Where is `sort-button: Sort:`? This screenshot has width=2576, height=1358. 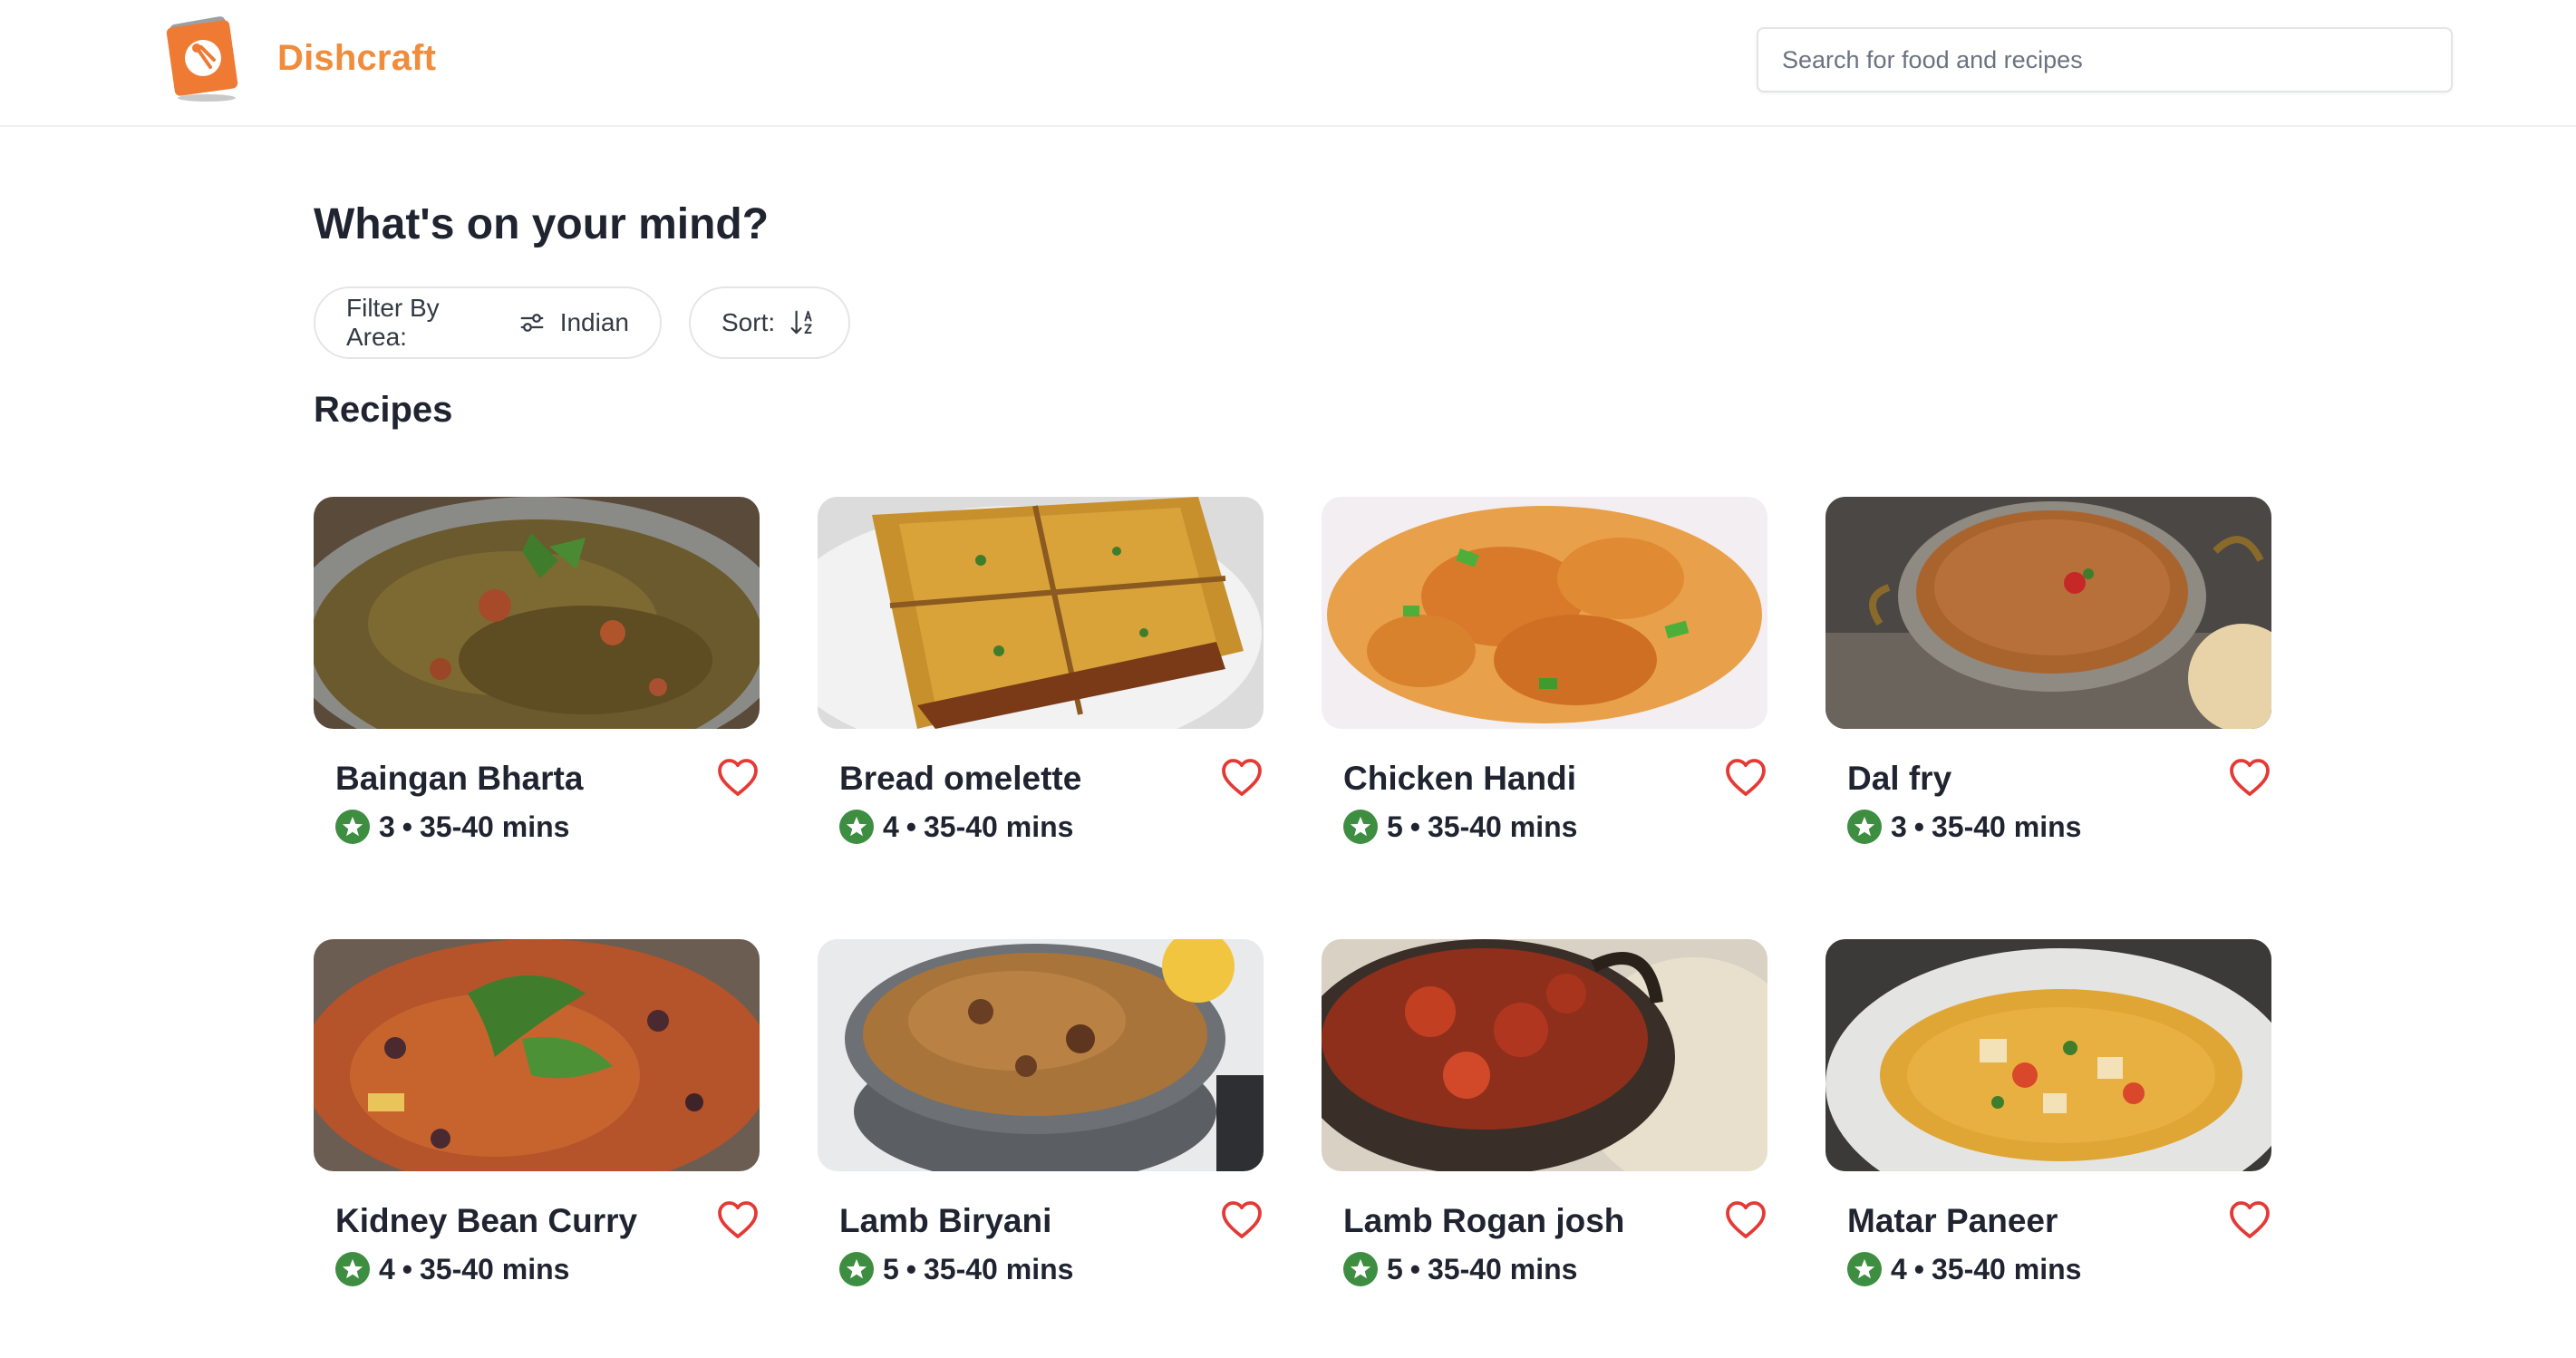 sort-button: Sort: is located at coordinates (769, 322).